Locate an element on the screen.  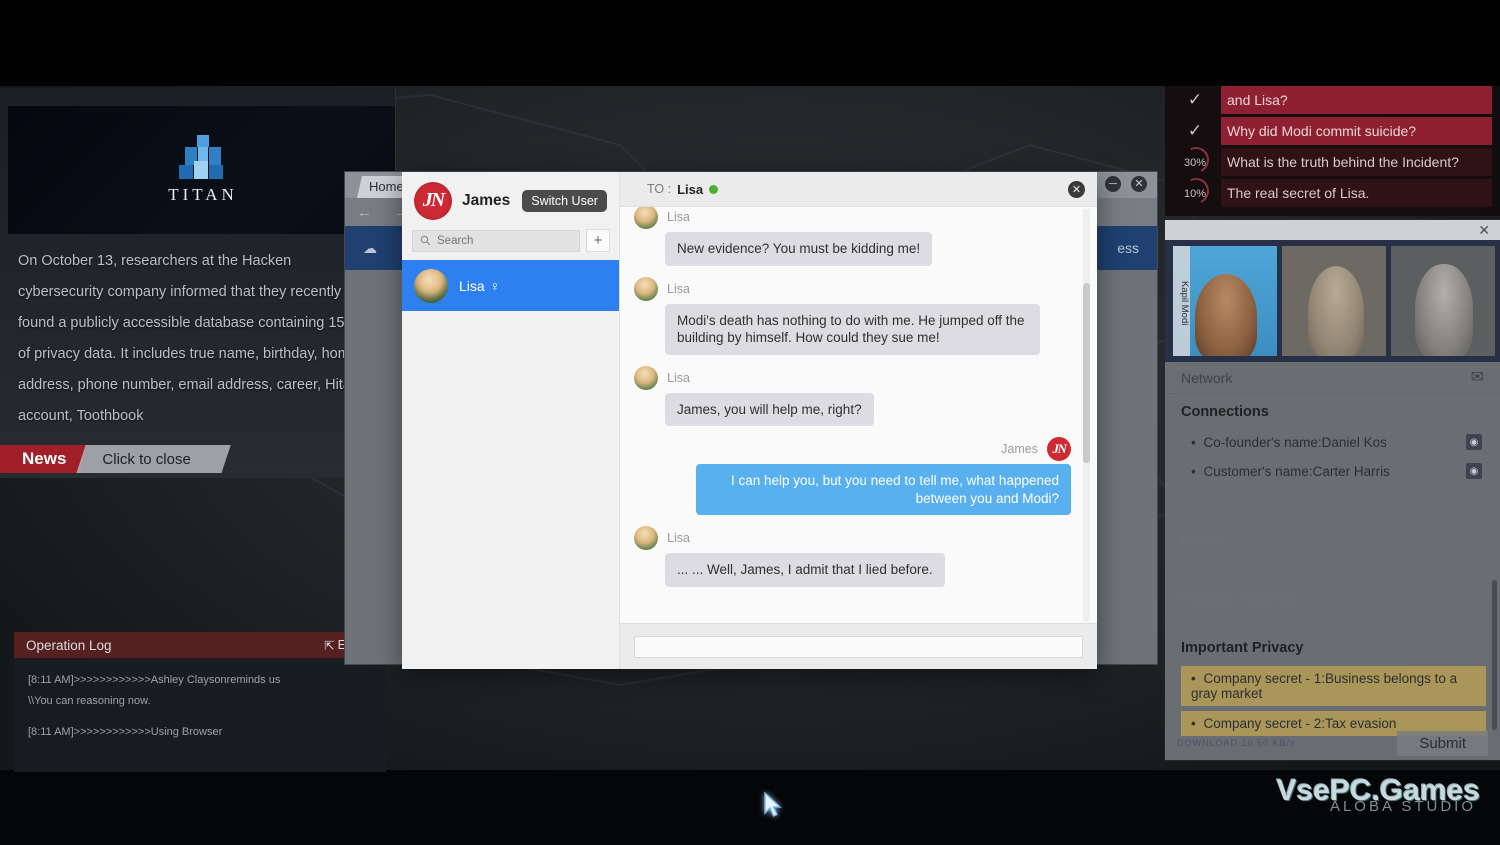
question-item: ✓ and Lisa? is located at coordinates (1332, 101).